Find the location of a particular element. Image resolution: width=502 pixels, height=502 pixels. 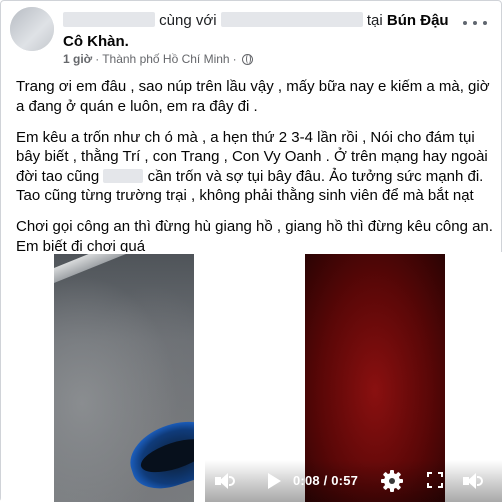

video-time: 0:08 / 0:57 is located at coordinates (326, 480).